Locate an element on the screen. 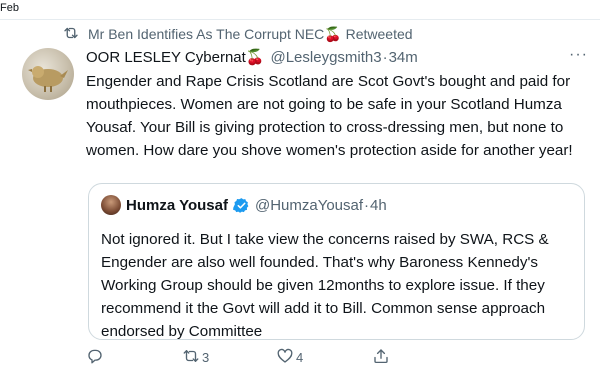  author-handle: @Lesleygsmith3 is located at coordinates (325, 57).